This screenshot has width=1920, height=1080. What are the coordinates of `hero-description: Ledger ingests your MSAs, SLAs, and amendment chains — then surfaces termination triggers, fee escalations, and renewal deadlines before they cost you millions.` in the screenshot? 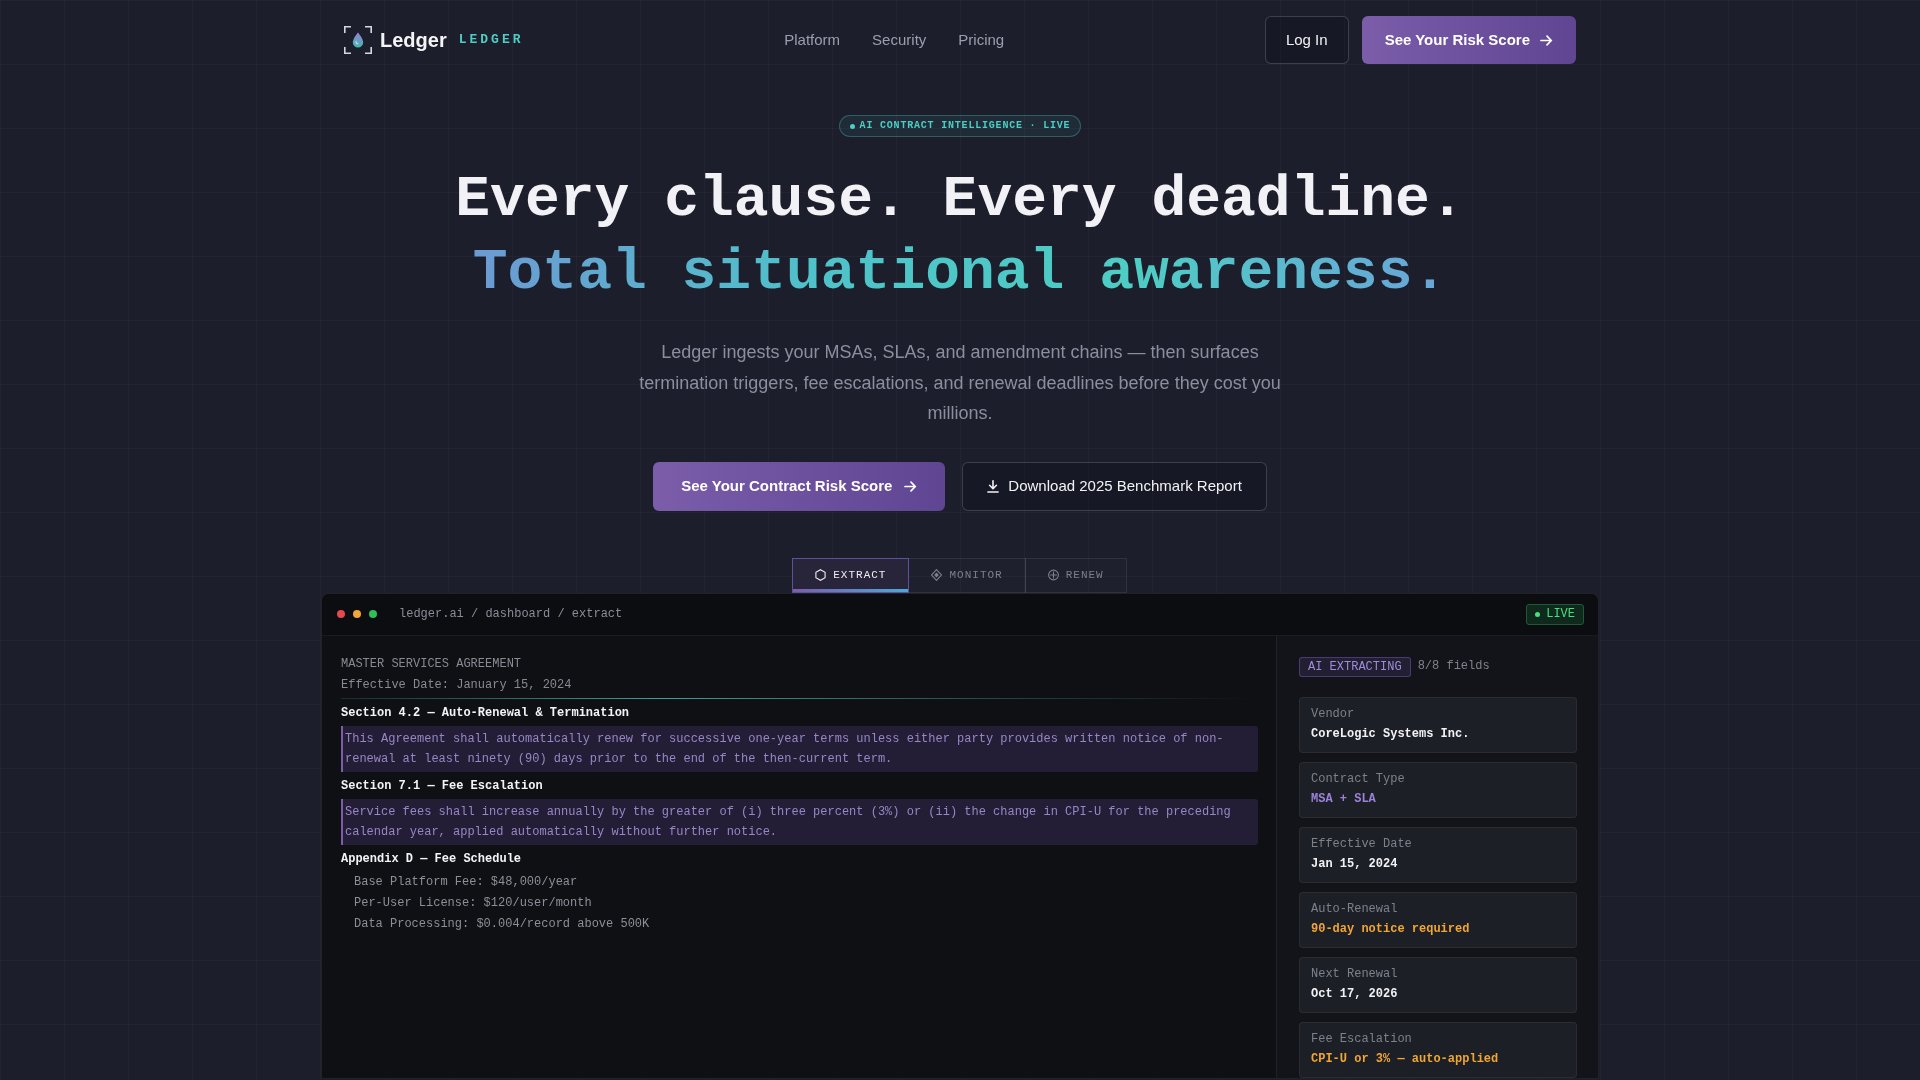 It's located at (960, 383).